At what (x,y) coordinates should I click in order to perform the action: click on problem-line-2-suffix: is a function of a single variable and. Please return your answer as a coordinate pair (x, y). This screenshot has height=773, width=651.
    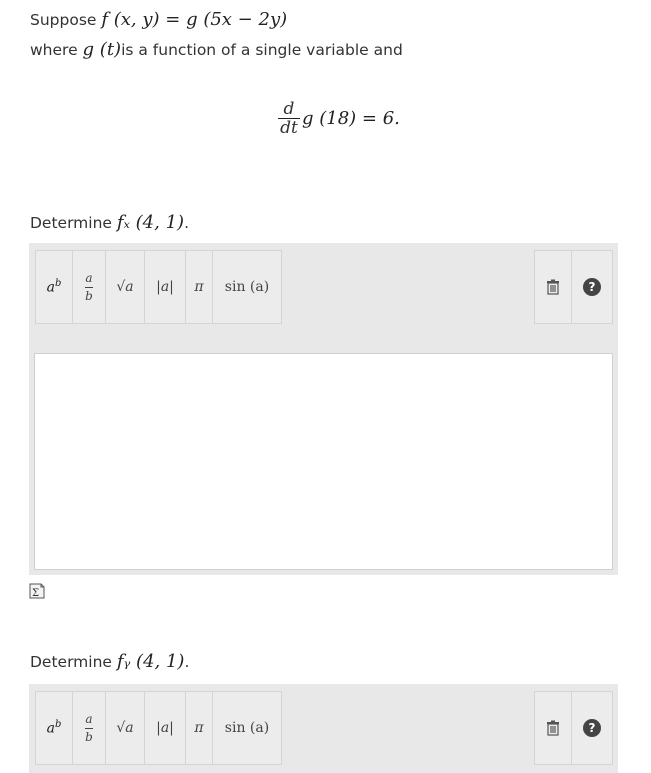
    Looking at the image, I should click on (262, 50).